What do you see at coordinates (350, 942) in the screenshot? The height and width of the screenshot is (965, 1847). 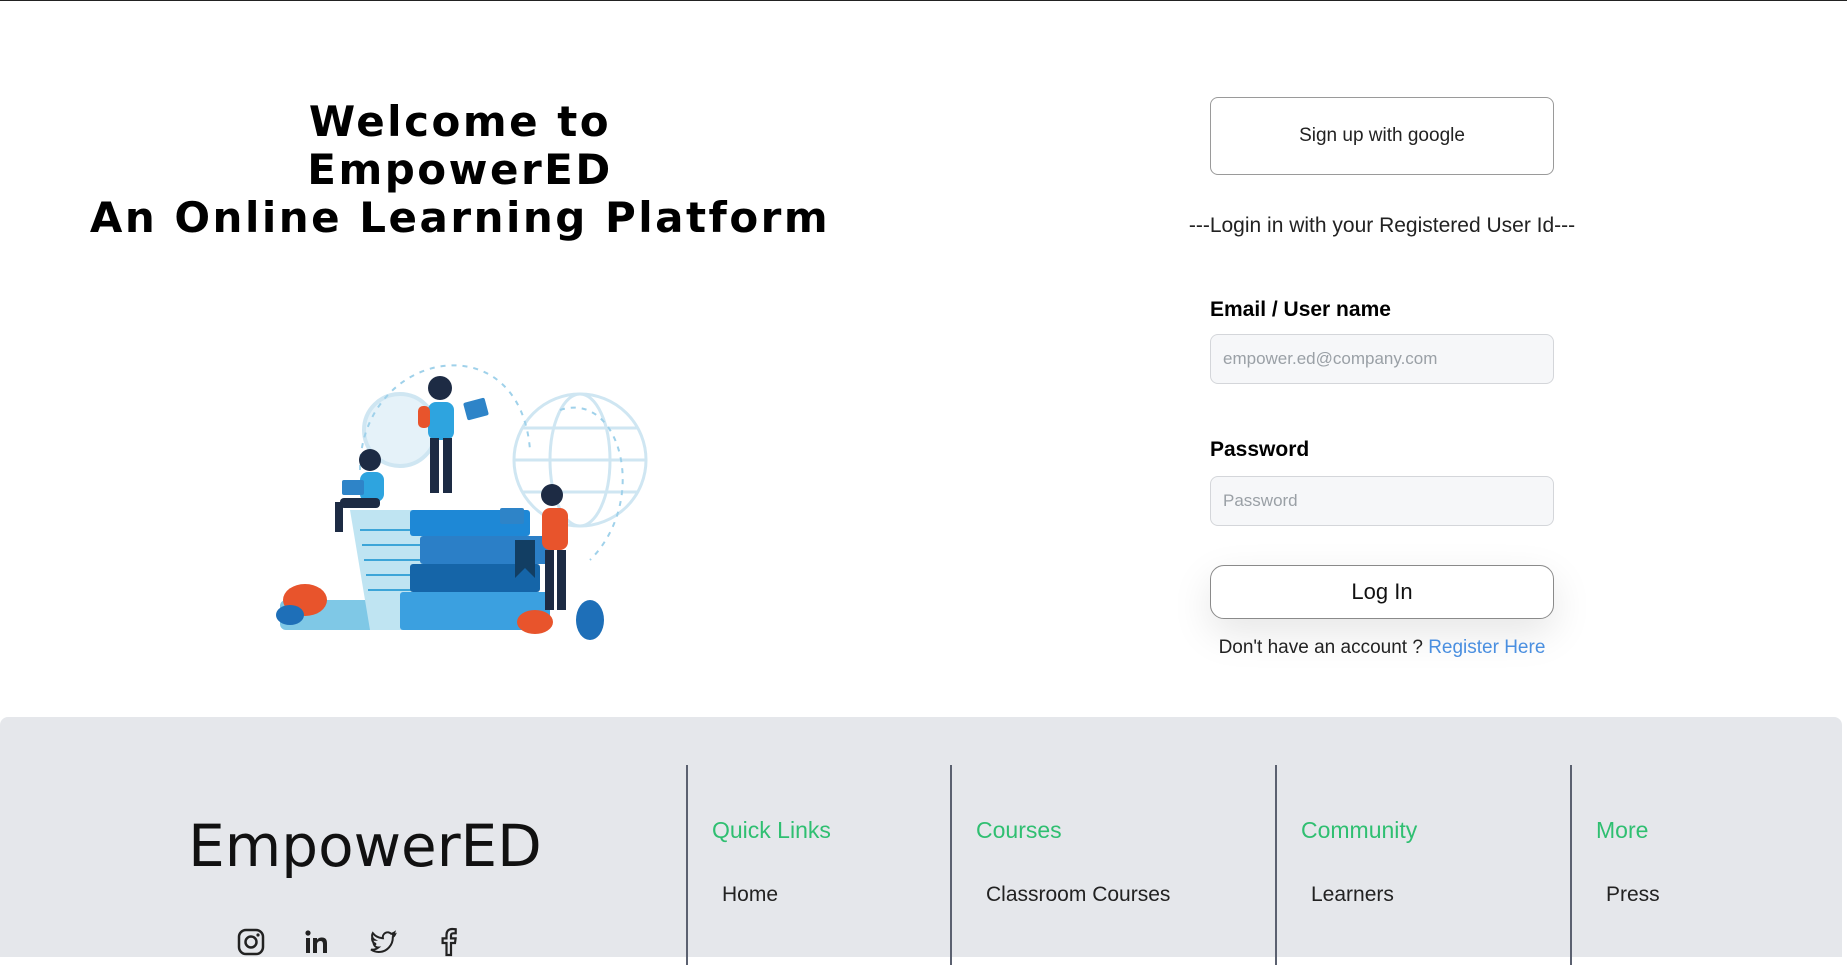 I see `social-links` at bounding box center [350, 942].